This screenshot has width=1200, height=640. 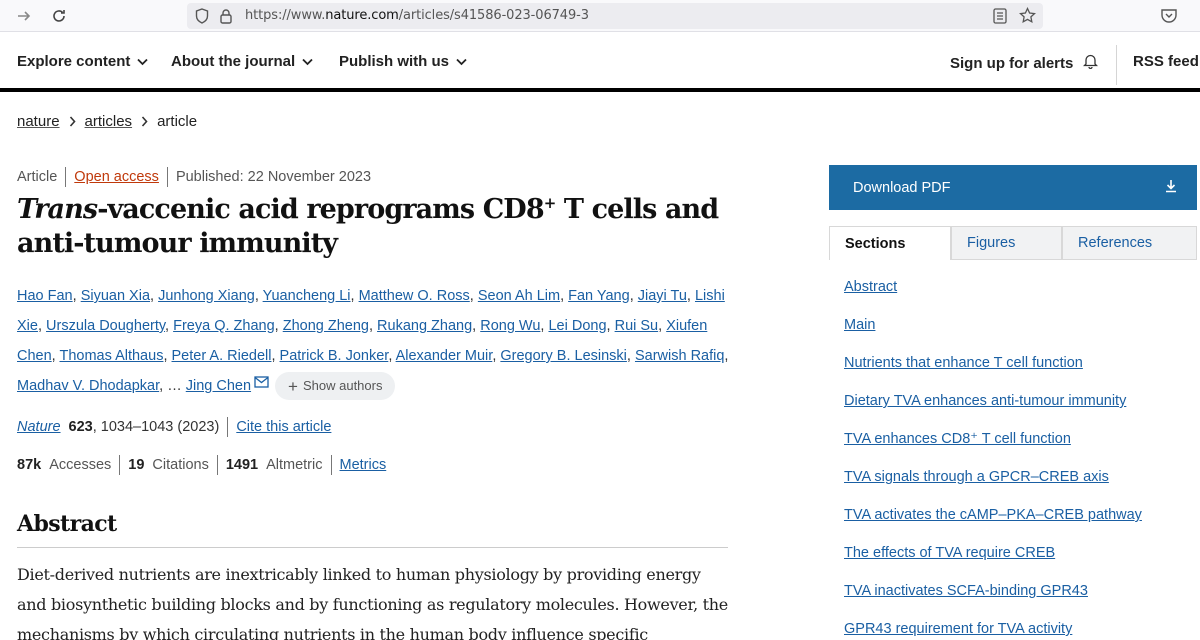 What do you see at coordinates (80, 465) in the screenshot?
I see `accesses-label: Accesses` at bounding box center [80, 465].